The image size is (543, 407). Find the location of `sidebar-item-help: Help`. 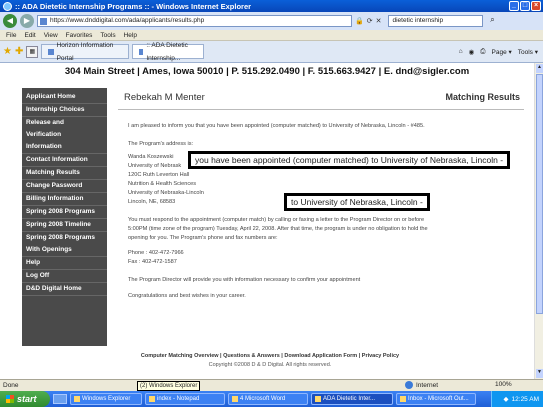

sidebar-item-help: Help is located at coordinates (64, 263).